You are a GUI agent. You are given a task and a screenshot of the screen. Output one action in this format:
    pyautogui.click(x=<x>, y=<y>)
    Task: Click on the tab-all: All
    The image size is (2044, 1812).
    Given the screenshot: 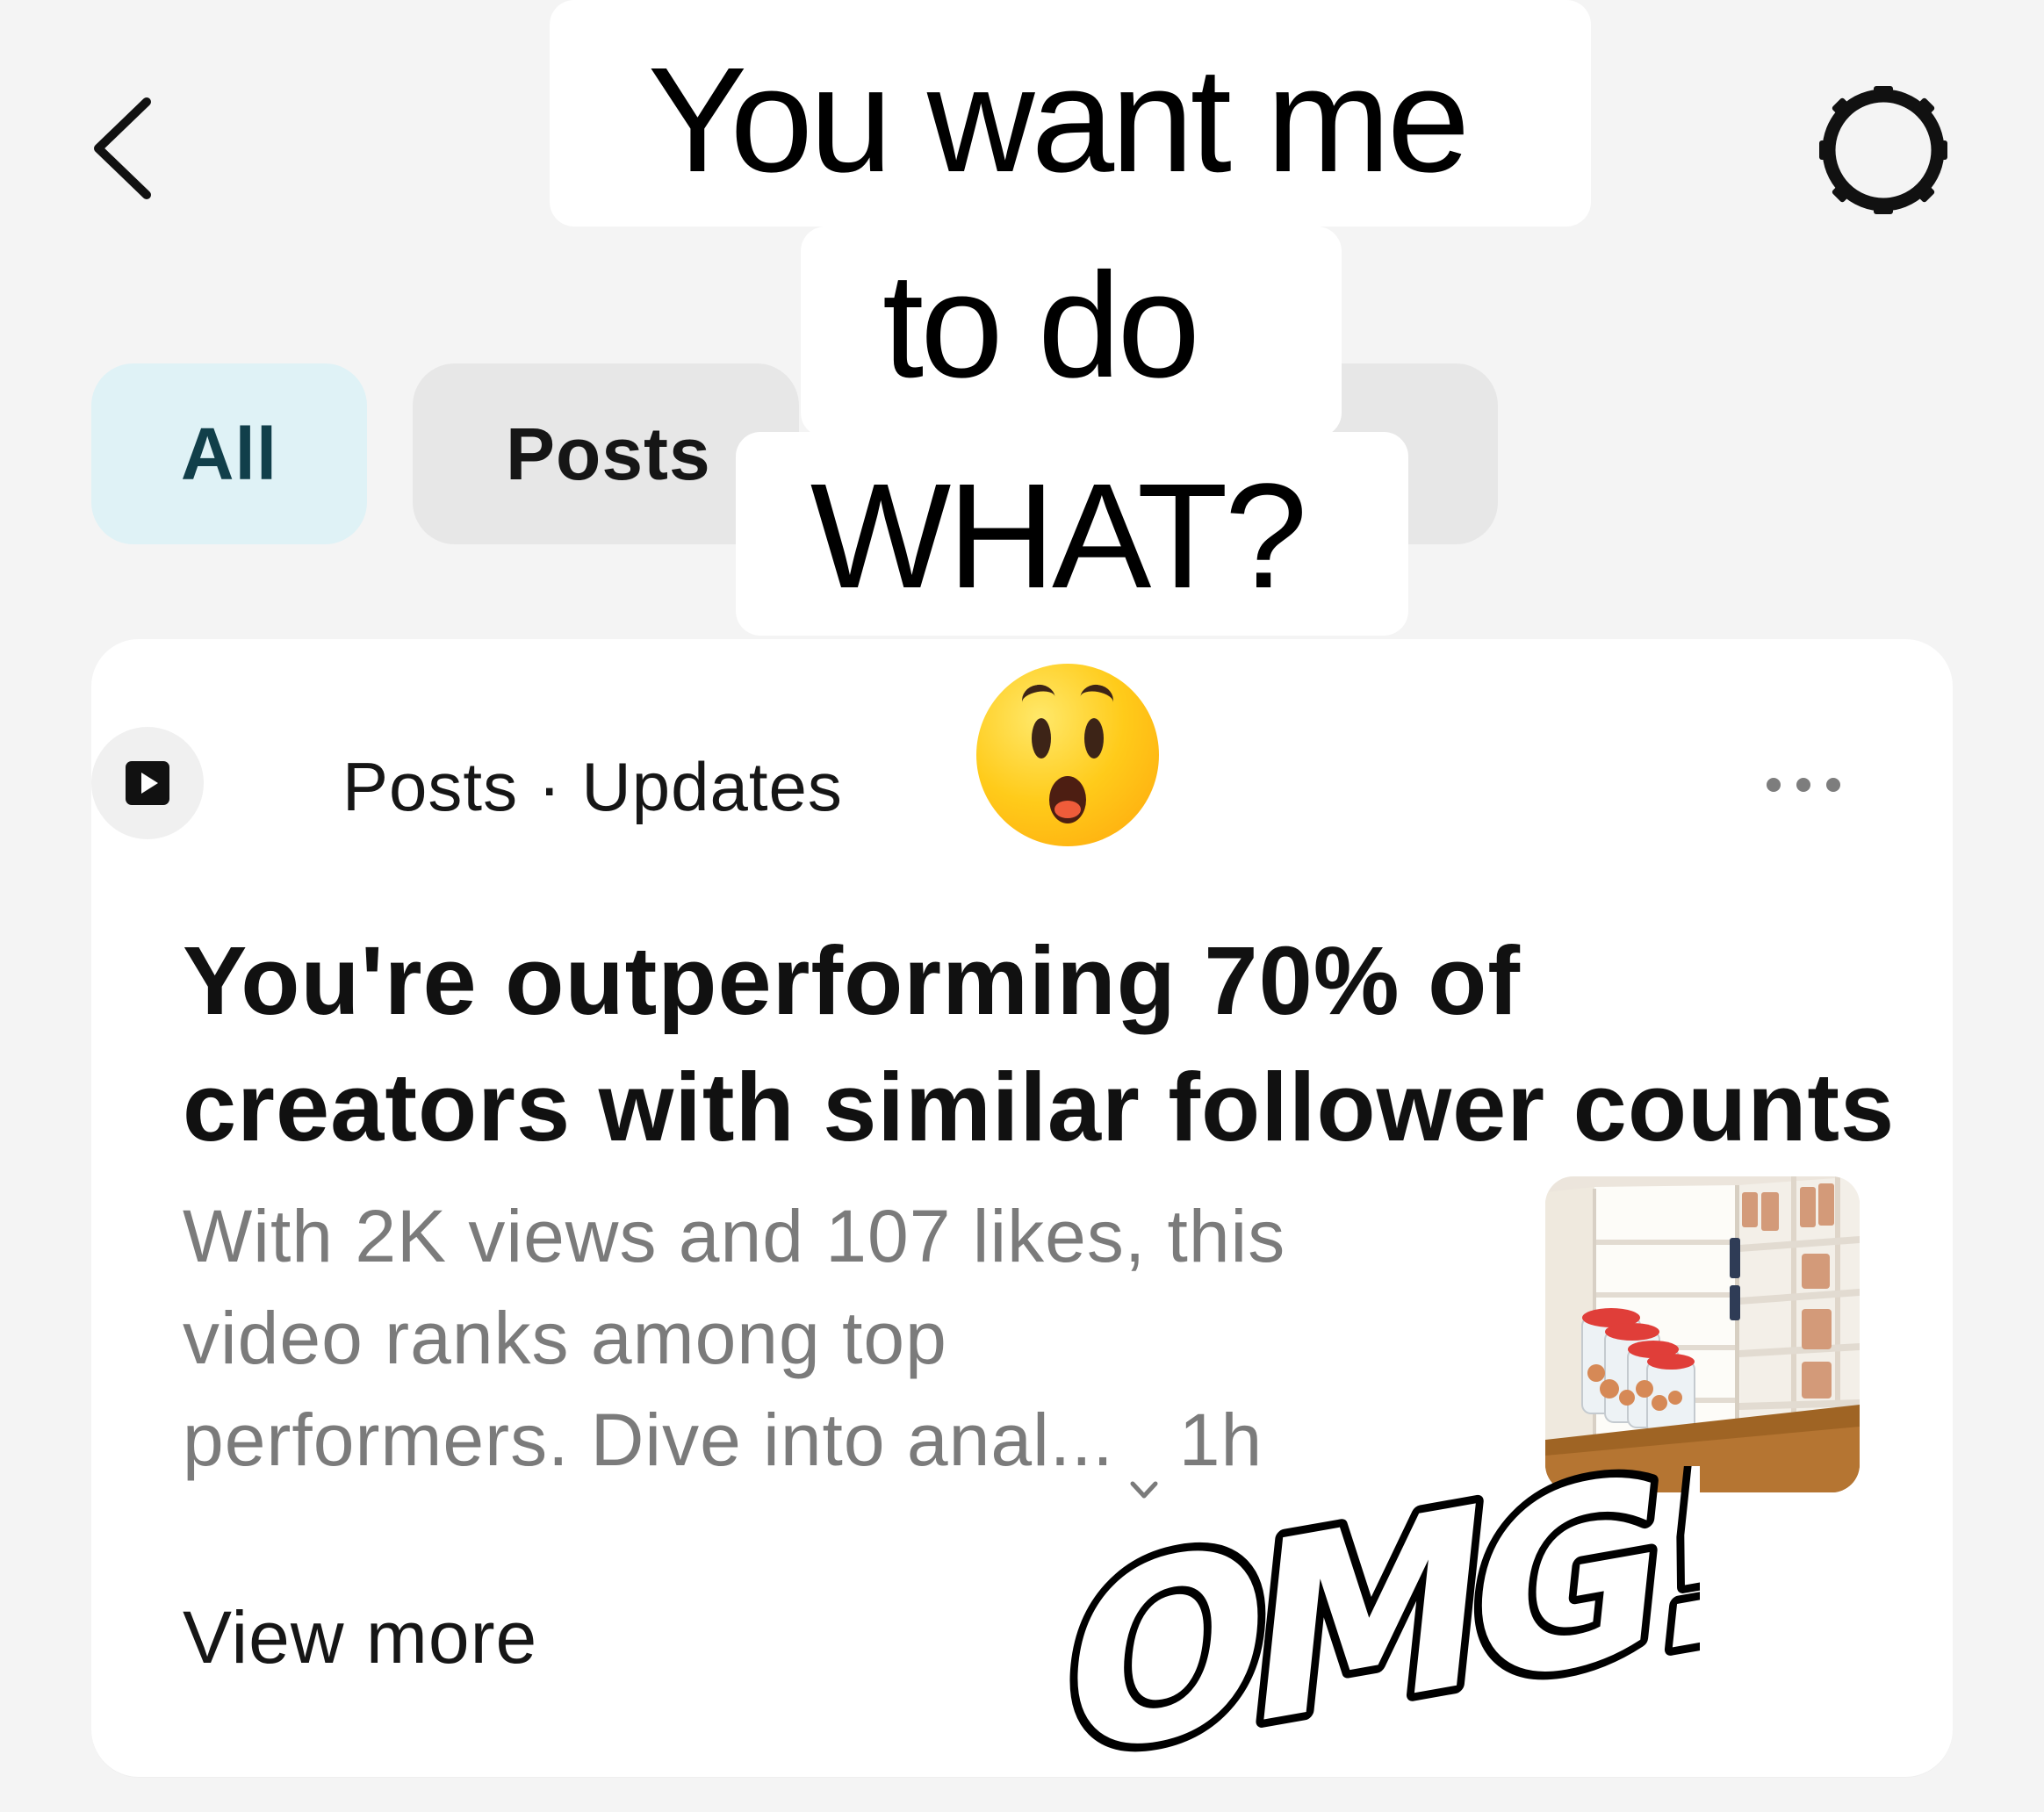 What is the action you would take?
    pyautogui.click(x=229, y=454)
    